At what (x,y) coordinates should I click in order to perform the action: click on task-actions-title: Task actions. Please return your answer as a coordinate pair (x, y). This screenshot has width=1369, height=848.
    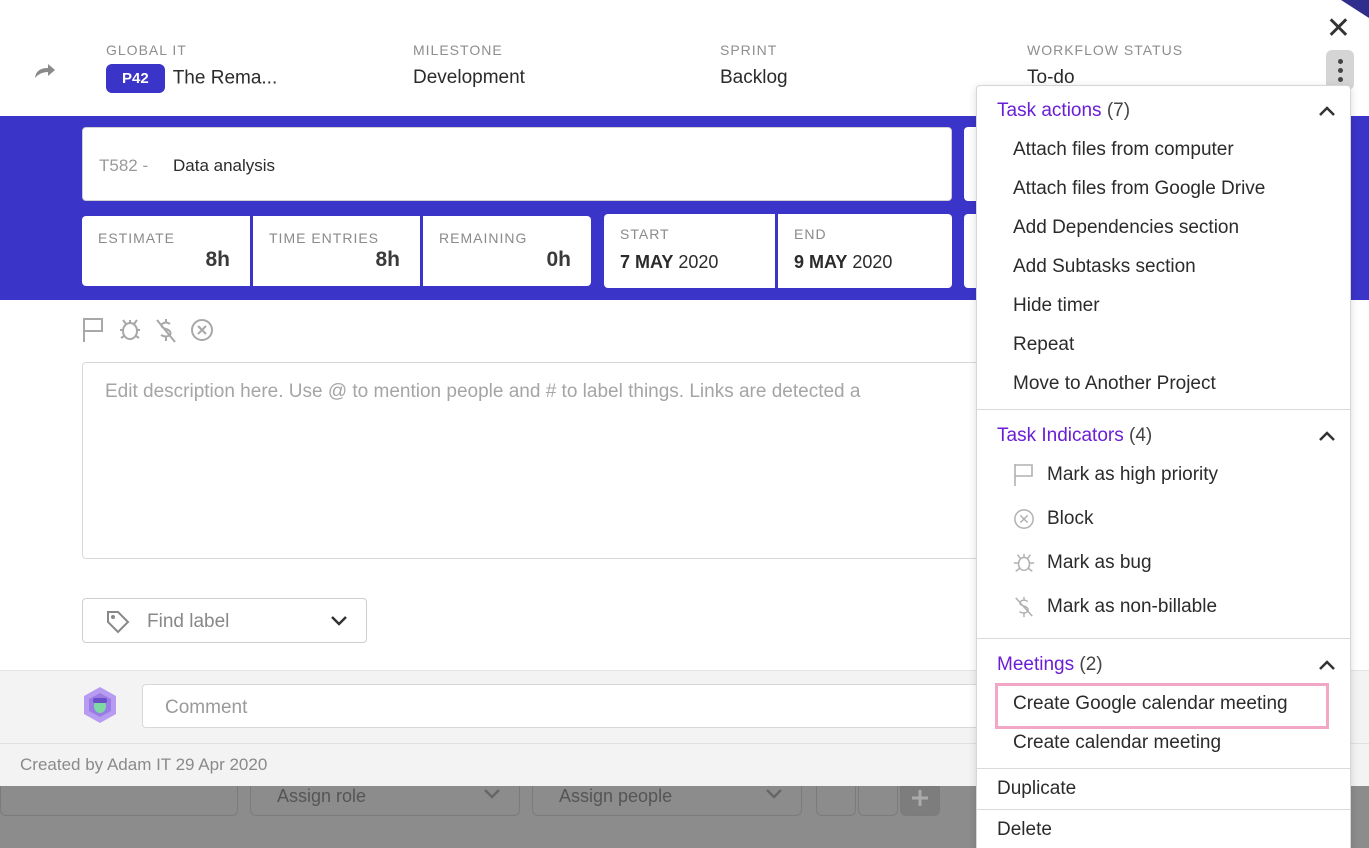
    Looking at the image, I should click on (1049, 110).